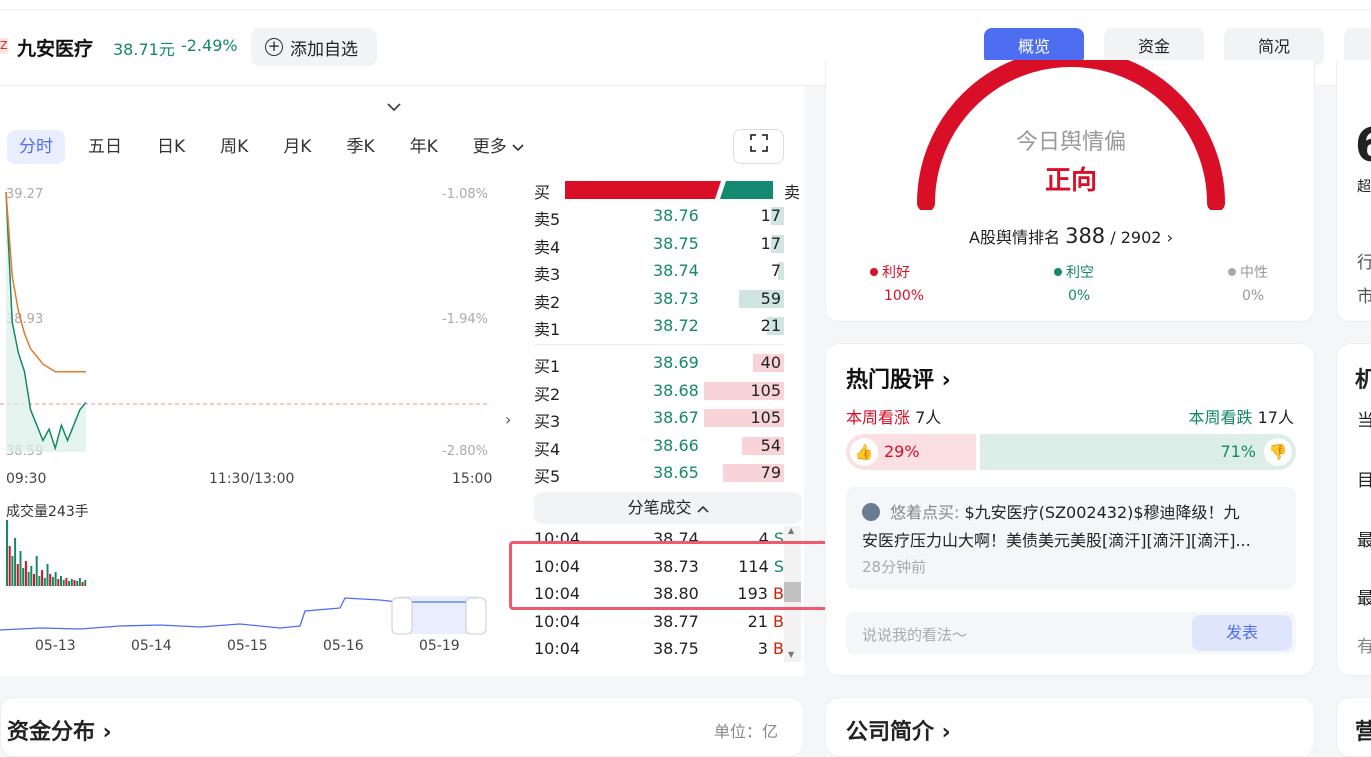  What do you see at coordinates (791, 530) in the screenshot?
I see `scroll-up-icon: ▲` at bounding box center [791, 530].